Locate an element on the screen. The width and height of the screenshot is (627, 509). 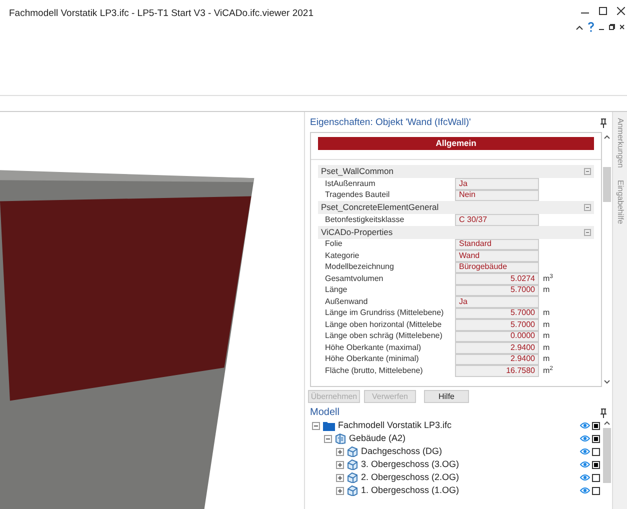
property-label: Länge is located at coordinates (336, 290).